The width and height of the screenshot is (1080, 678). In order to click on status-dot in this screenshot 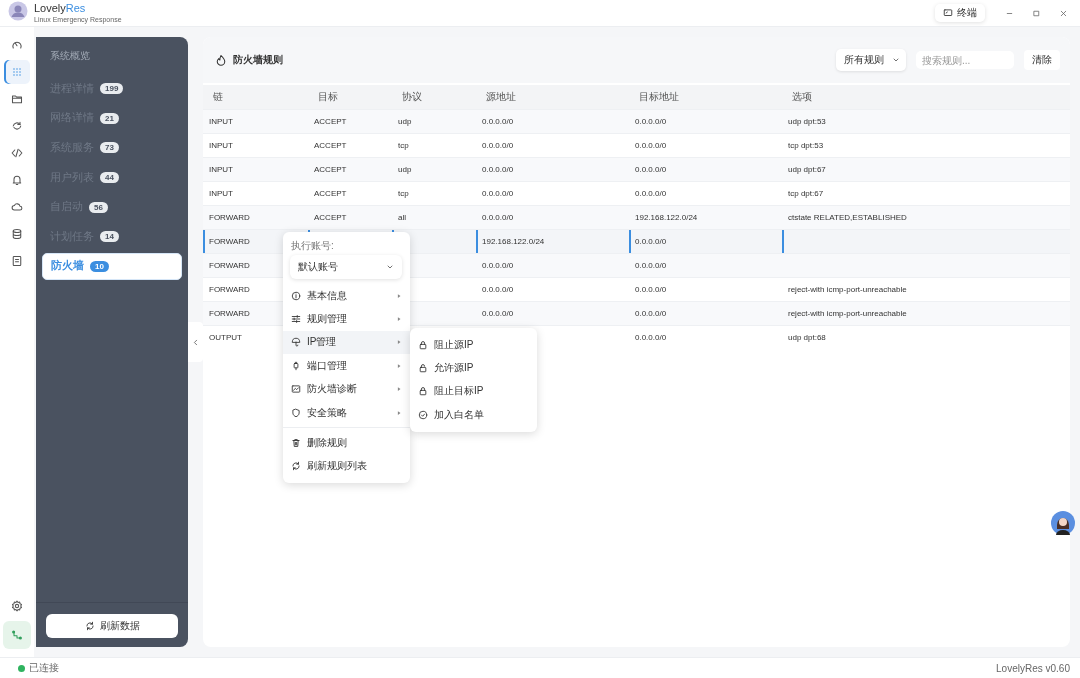, I will do `click(21, 668)`.